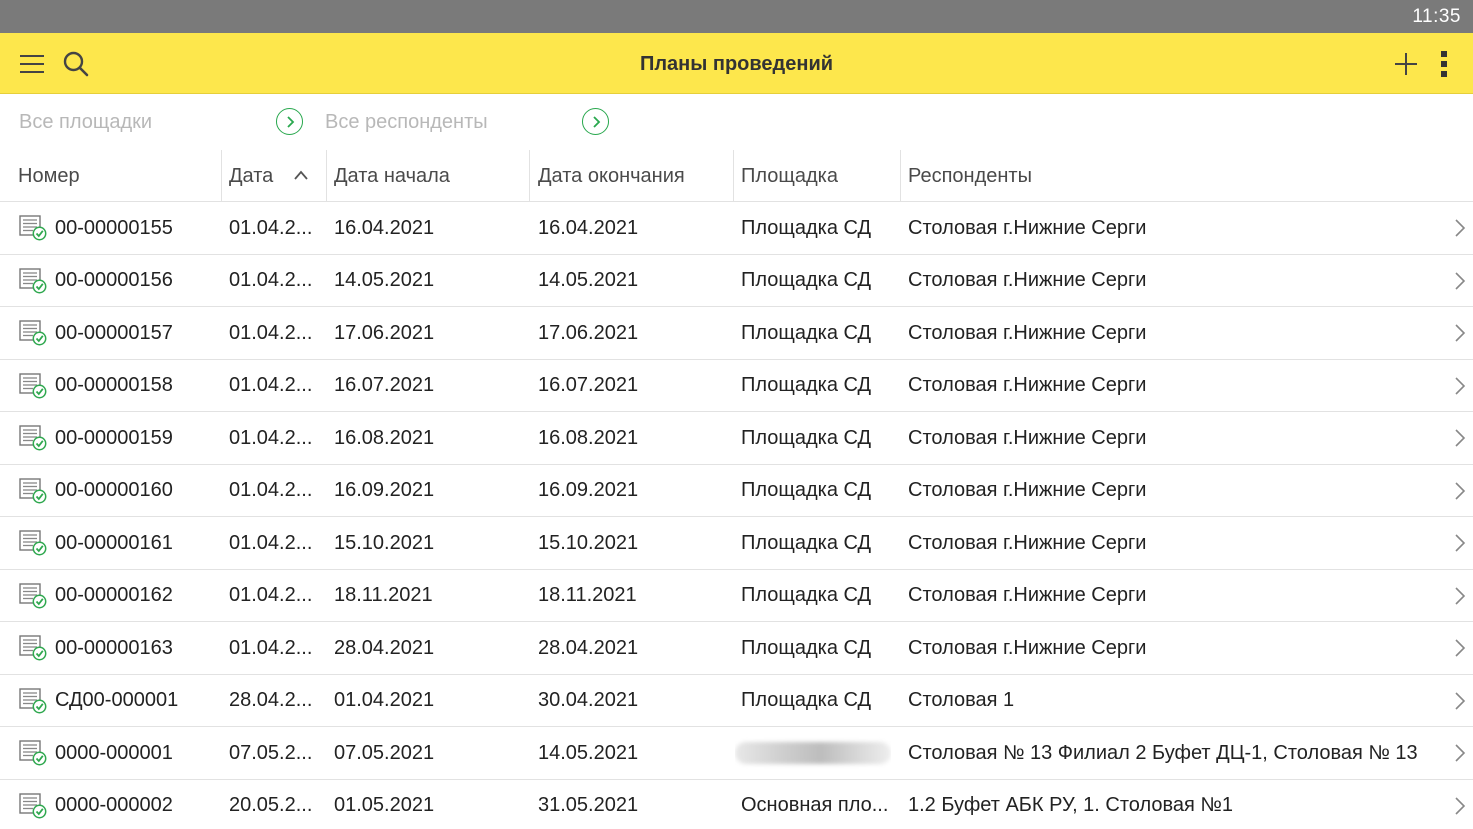 This screenshot has width=1473, height=829. Describe the element at coordinates (116, 176) in the screenshot. I see `column-header-number: Номер` at that location.